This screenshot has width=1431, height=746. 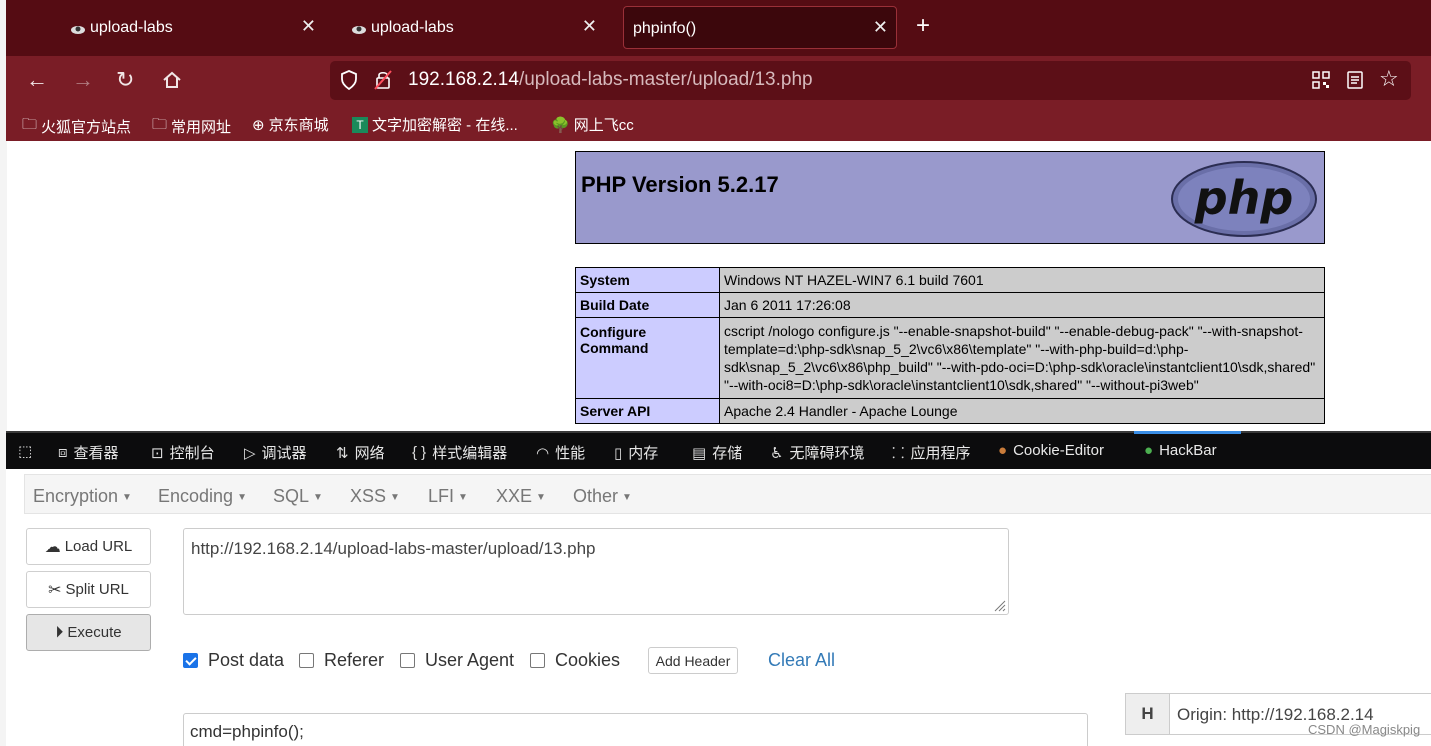 I want to click on menu-lfi: LFI ▼, so click(x=448, y=496).